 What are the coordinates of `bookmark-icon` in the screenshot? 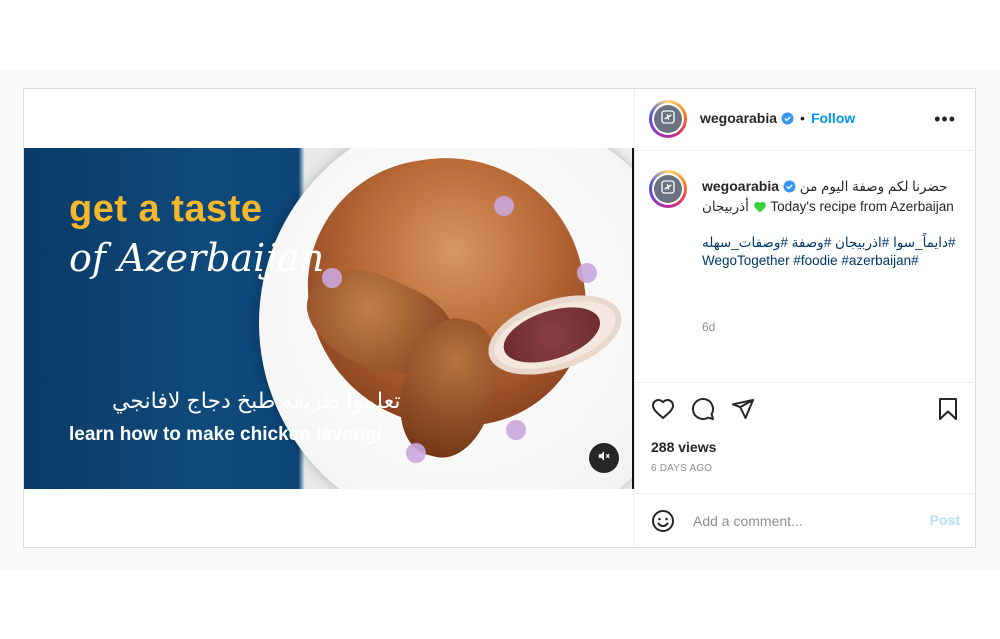 It's located at (948, 411).